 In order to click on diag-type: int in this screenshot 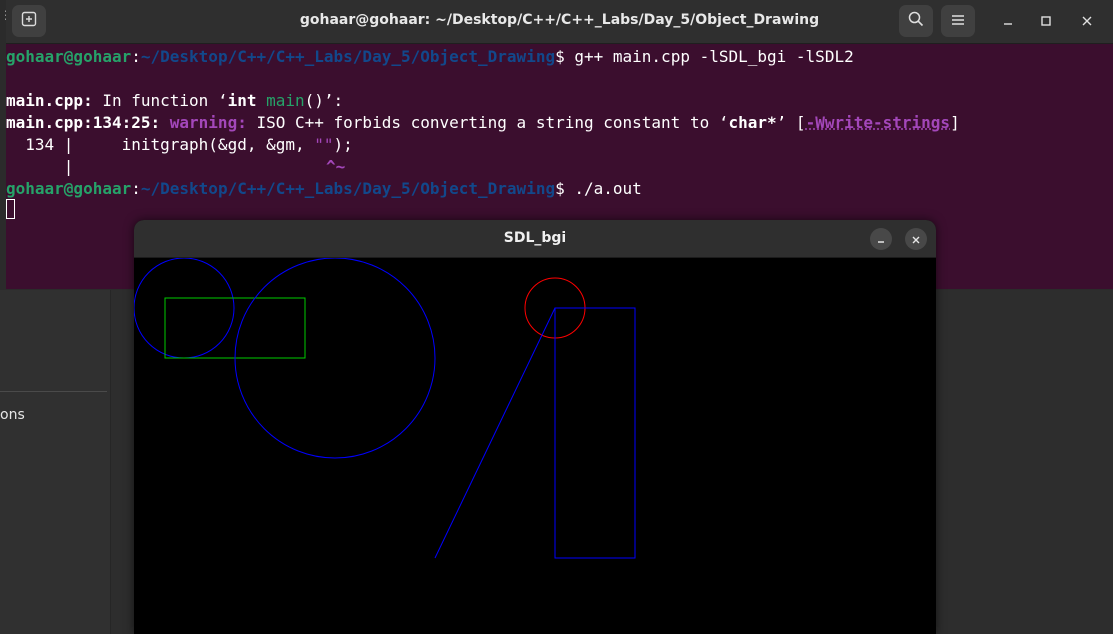, I will do `click(242, 100)`.